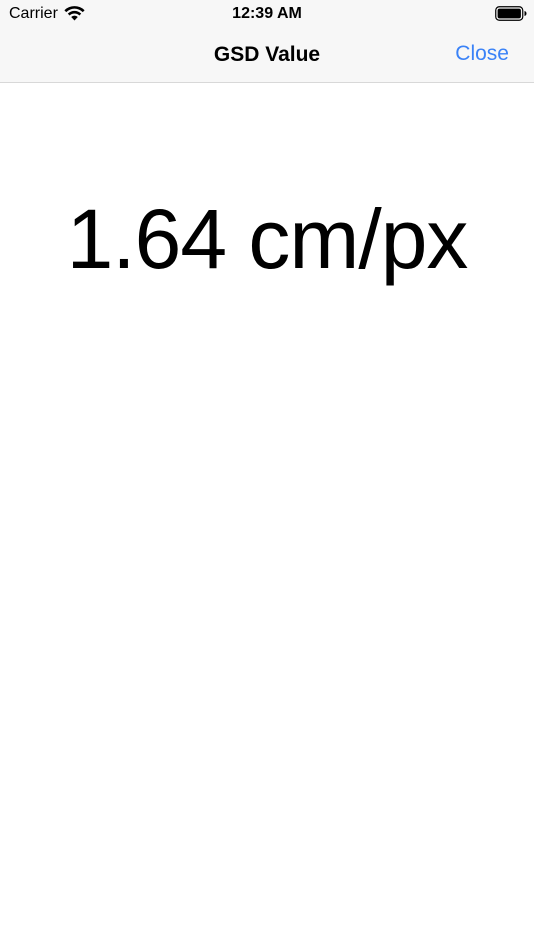 The height and width of the screenshot is (950, 534). Describe the element at coordinates (267, 239) in the screenshot. I see `gsd-value-display: 1.64 cm/px` at that location.